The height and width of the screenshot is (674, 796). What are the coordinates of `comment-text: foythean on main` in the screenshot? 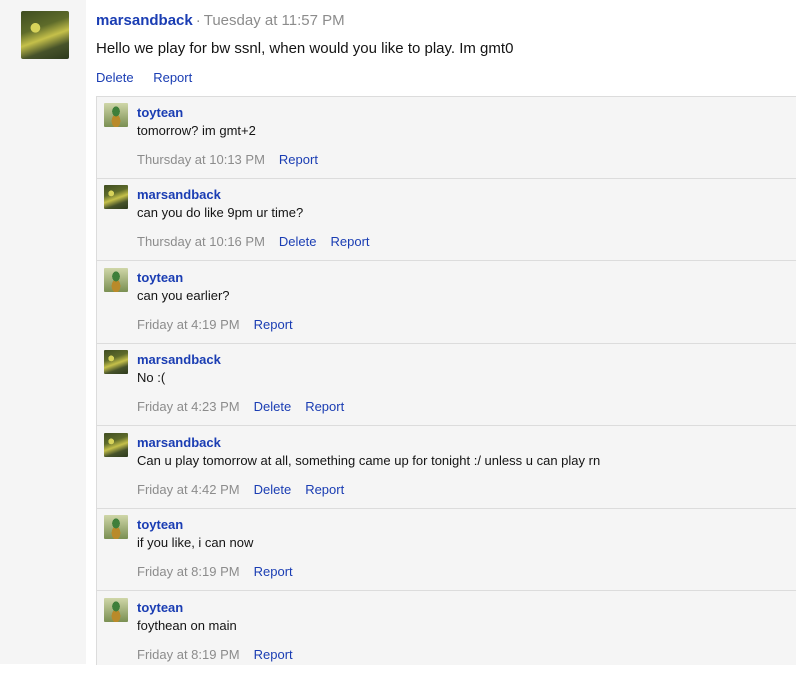 It's located at (187, 625).